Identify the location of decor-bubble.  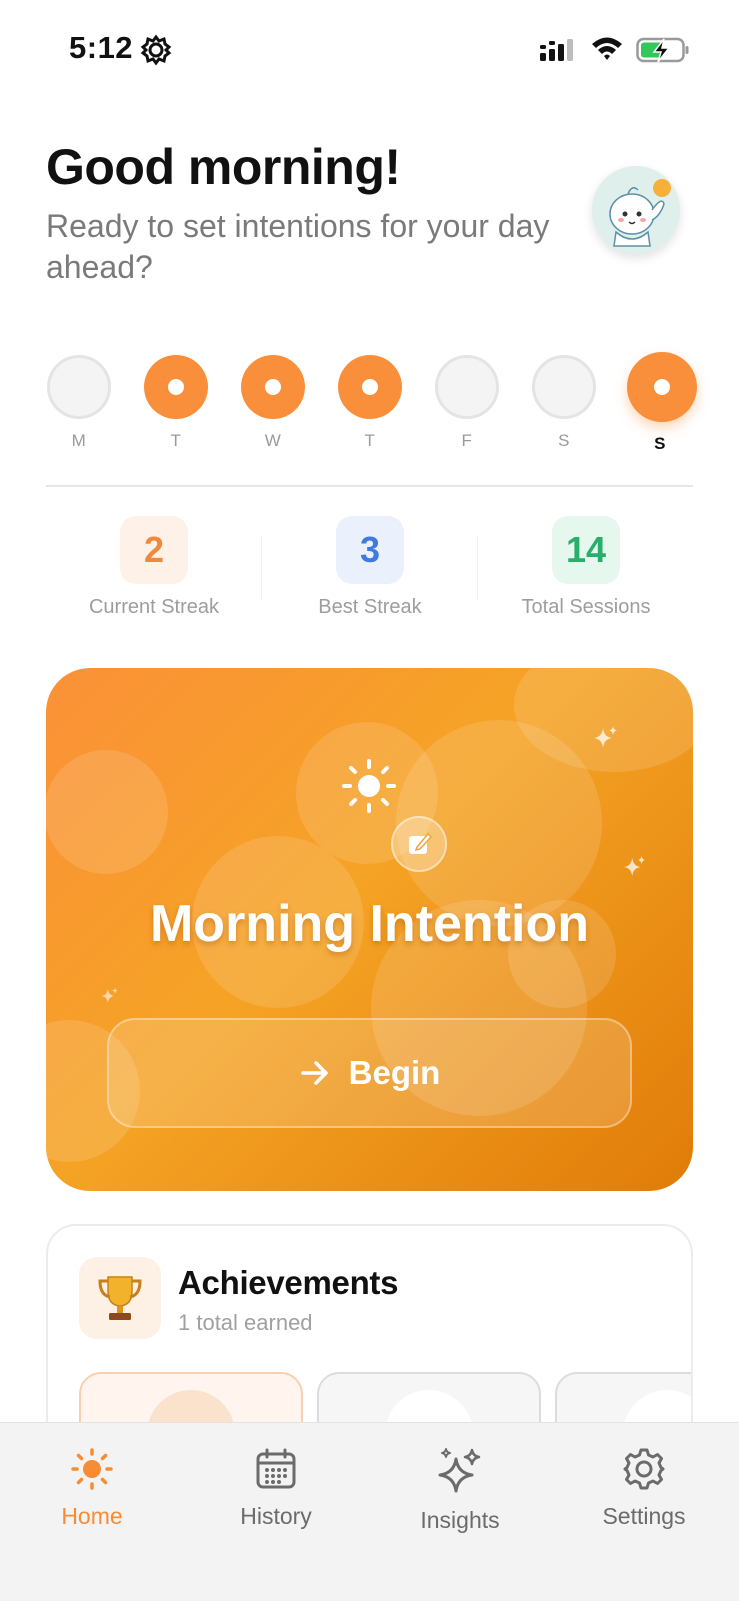
(107, 812).